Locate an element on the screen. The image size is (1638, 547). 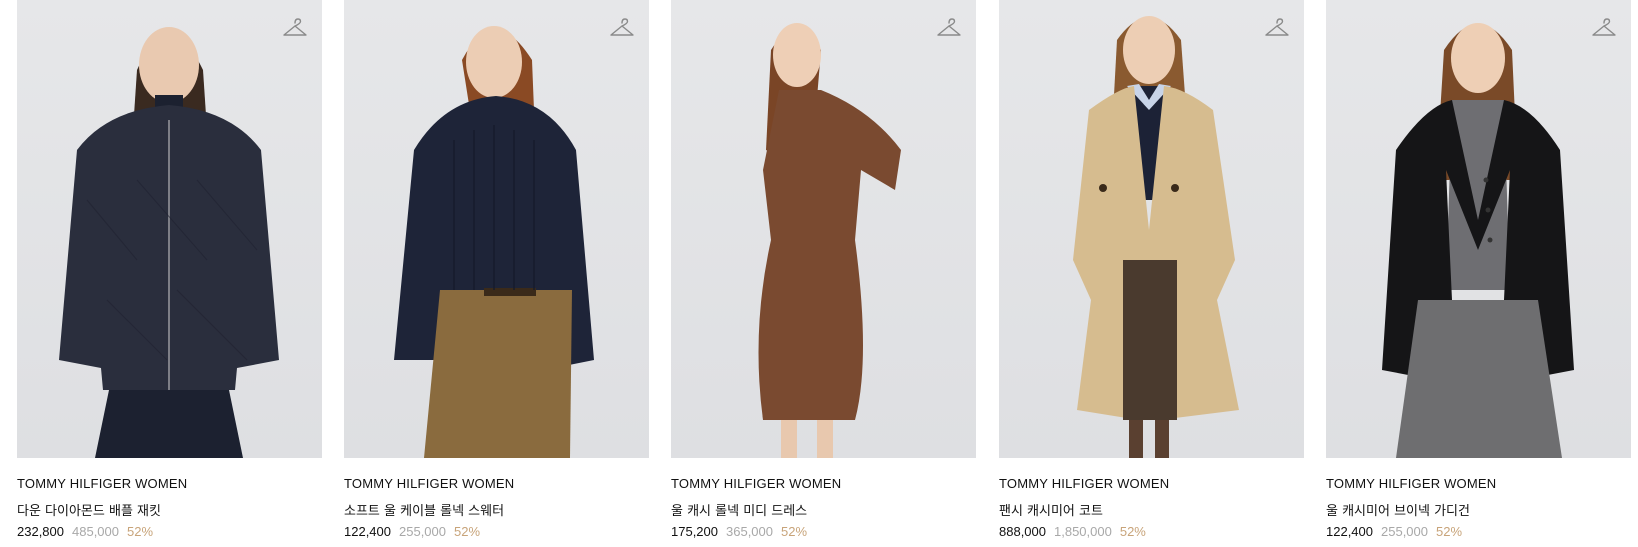
original-price: 1,850,000 is located at coordinates (1083, 531).